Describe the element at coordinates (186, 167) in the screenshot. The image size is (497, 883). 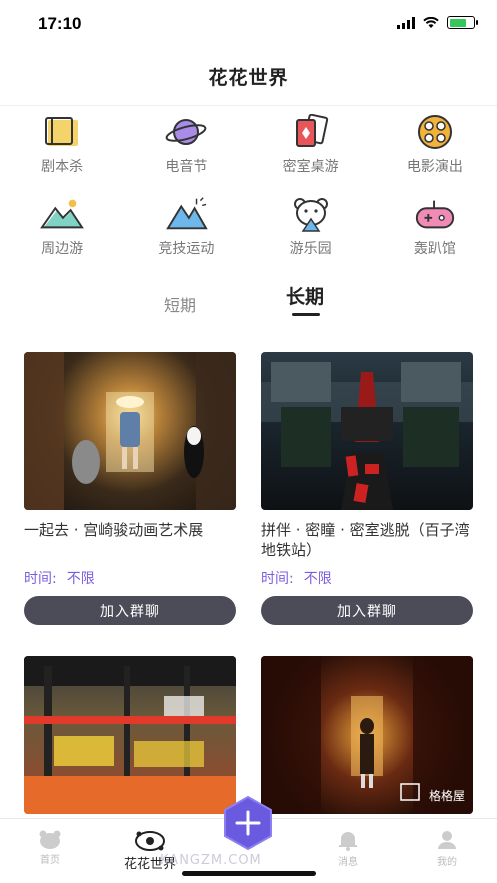
I see `category-label: 电音节` at that location.